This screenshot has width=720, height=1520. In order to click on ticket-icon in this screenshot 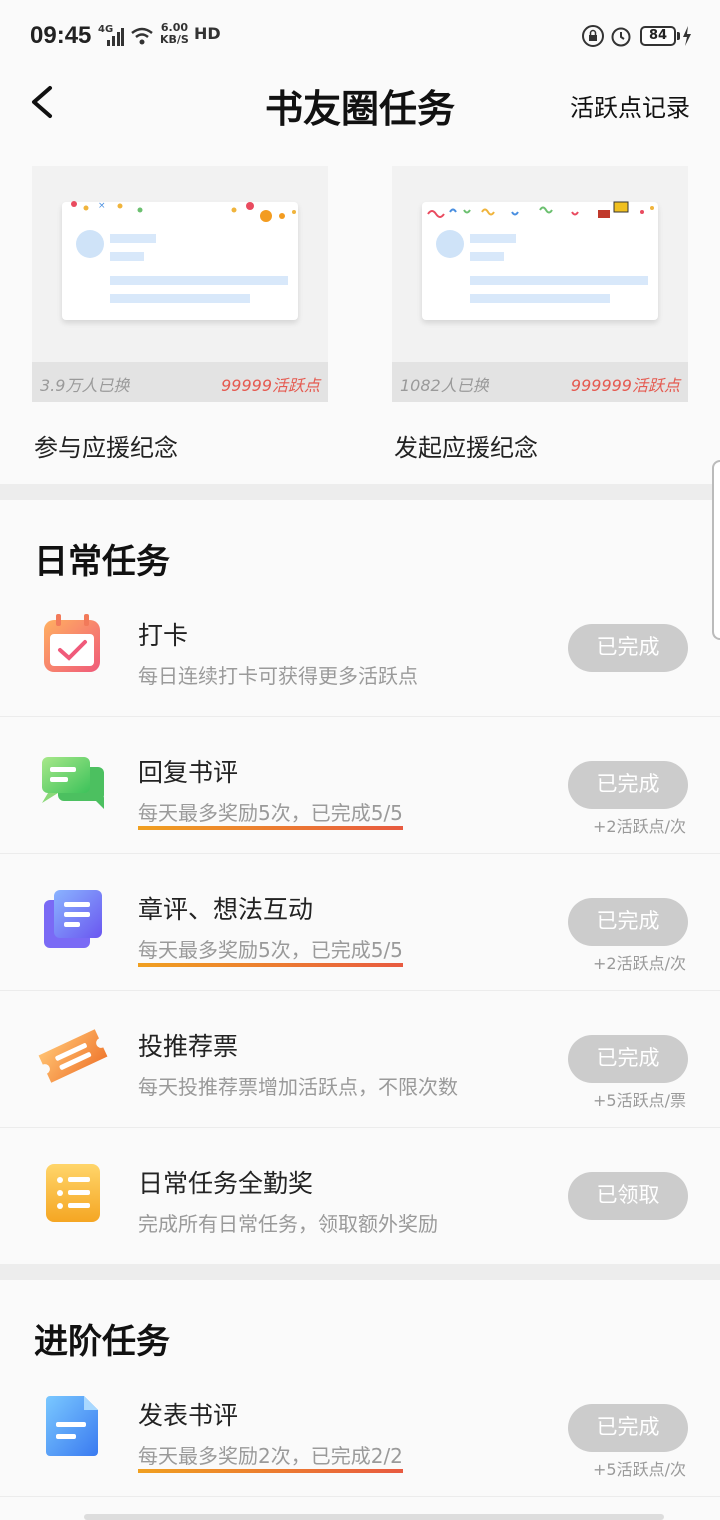, I will do `click(73, 1056)`.